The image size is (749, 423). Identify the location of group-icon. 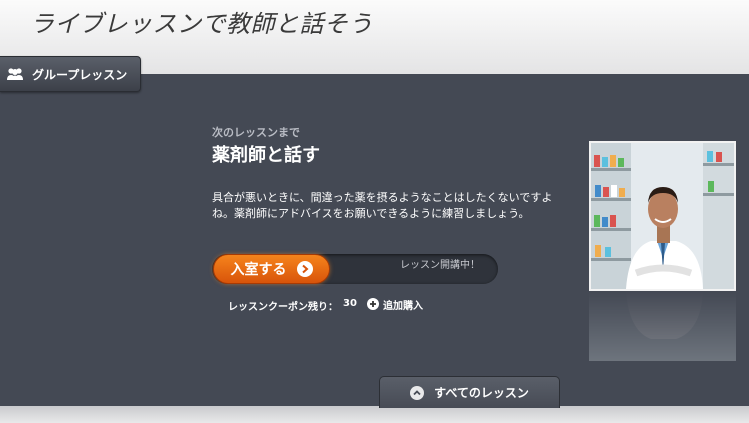
(15, 74).